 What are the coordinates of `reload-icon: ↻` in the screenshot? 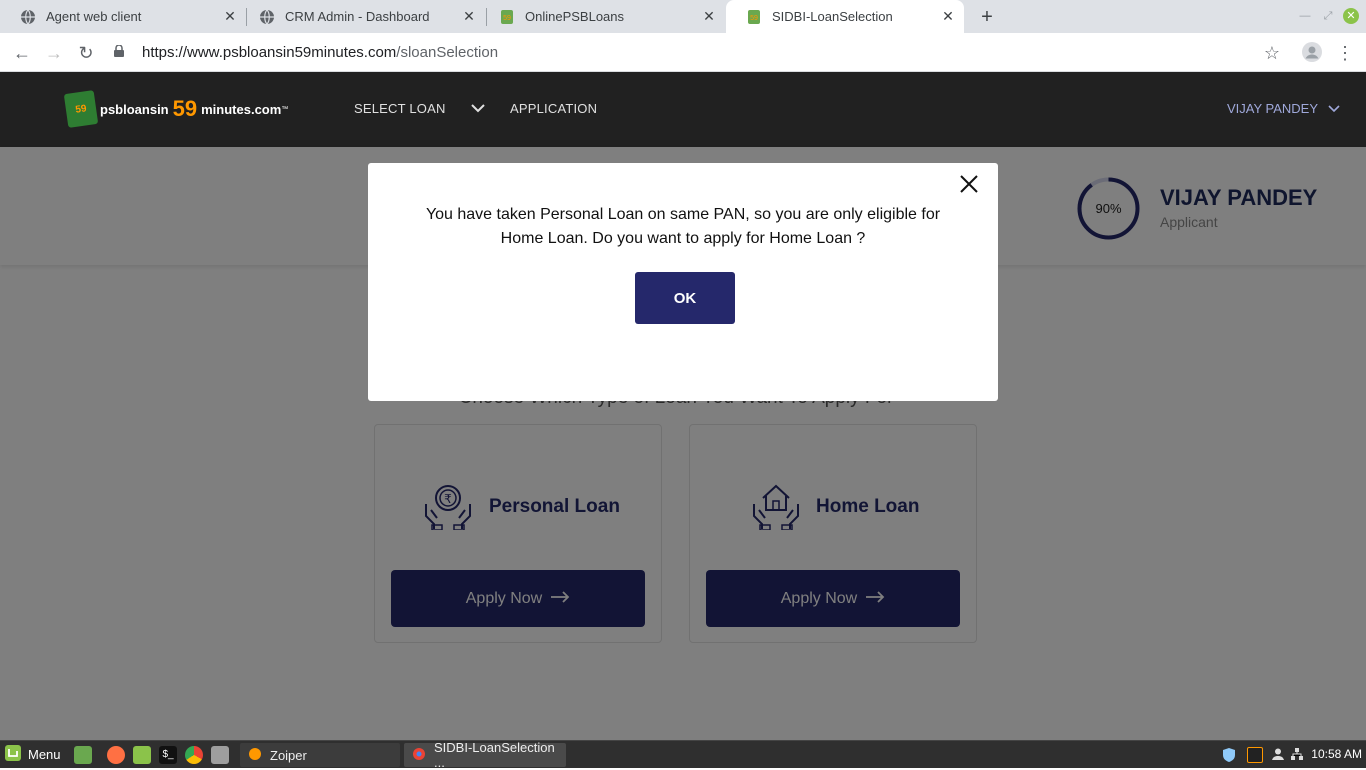 It's located at (86, 53).